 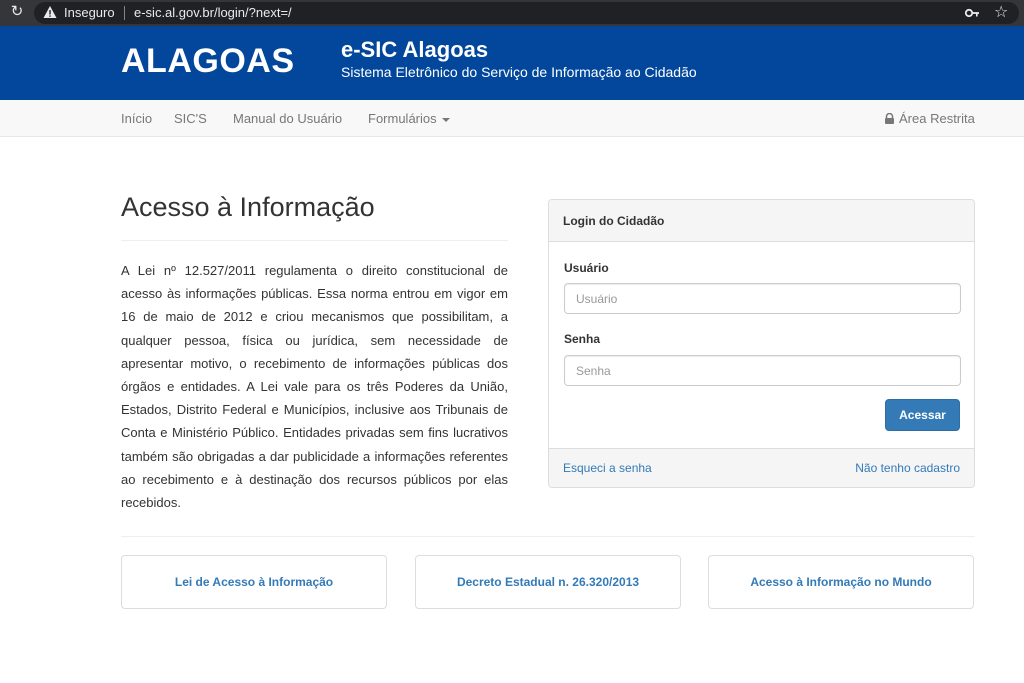 What do you see at coordinates (607, 468) in the screenshot?
I see `forgot-password-link: Esqueci a senha` at bounding box center [607, 468].